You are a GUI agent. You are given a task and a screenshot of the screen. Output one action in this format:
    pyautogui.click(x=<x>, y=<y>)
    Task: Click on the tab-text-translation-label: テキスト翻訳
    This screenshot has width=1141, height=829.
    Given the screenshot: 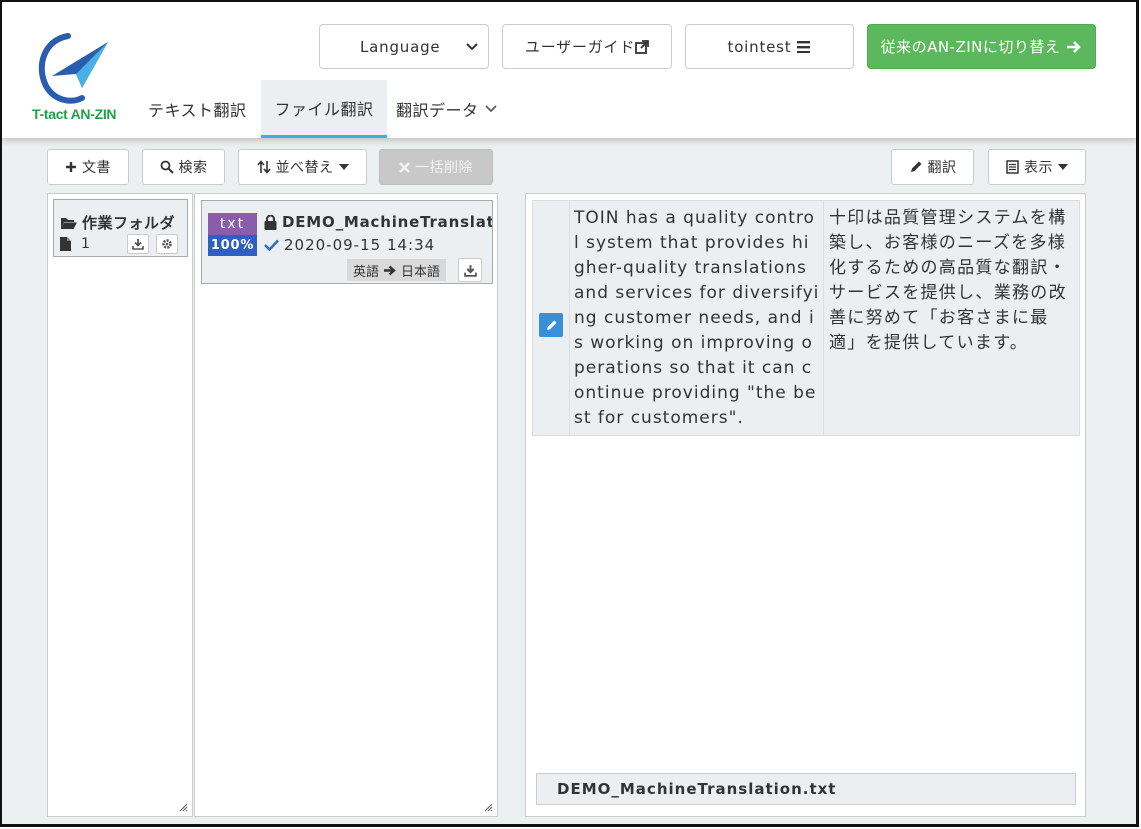 What is the action you would take?
    pyautogui.click(x=197, y=110)
    